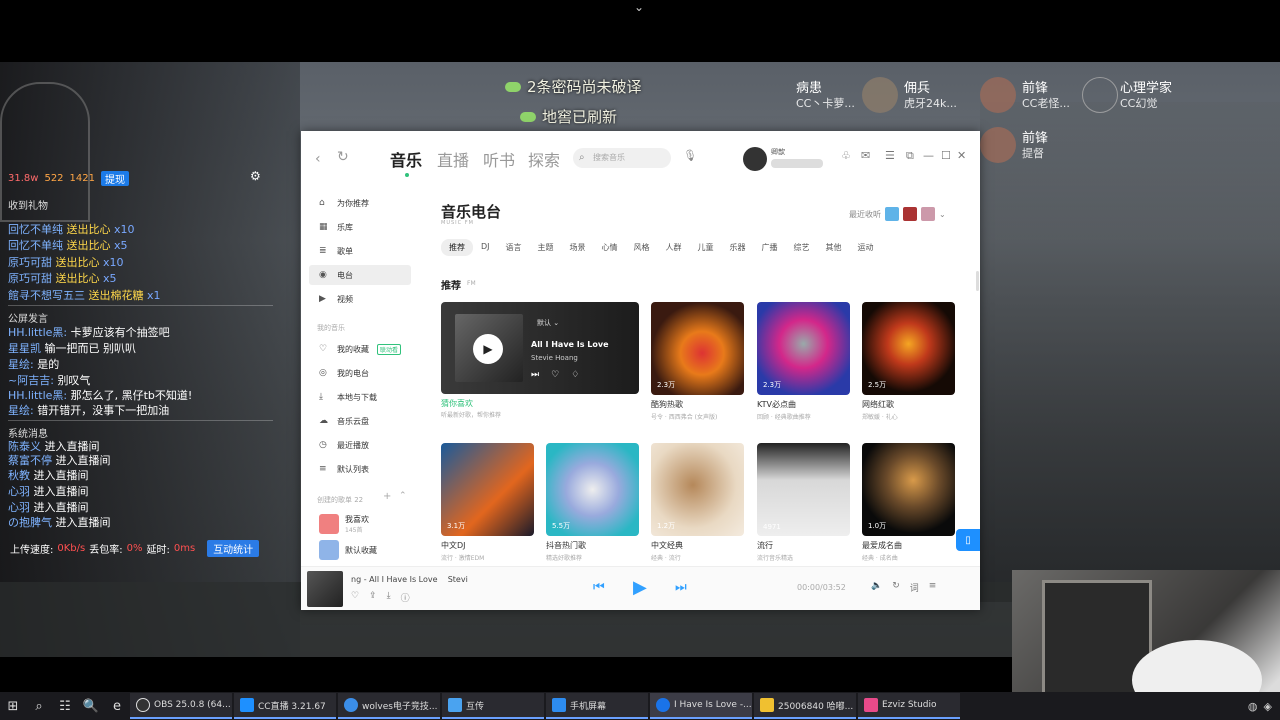  What do you see at coordinates (65, 706) in the screenshot?
I see `task-view-icon: ☷` at bounding box center [65, 706].